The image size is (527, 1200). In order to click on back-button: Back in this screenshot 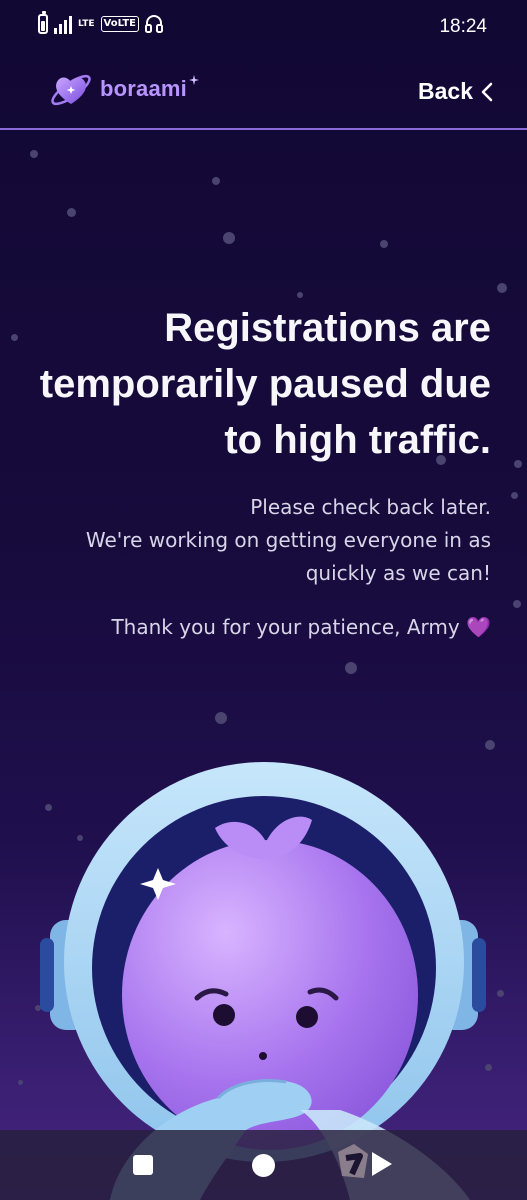, I will do `click(455, 91)`.